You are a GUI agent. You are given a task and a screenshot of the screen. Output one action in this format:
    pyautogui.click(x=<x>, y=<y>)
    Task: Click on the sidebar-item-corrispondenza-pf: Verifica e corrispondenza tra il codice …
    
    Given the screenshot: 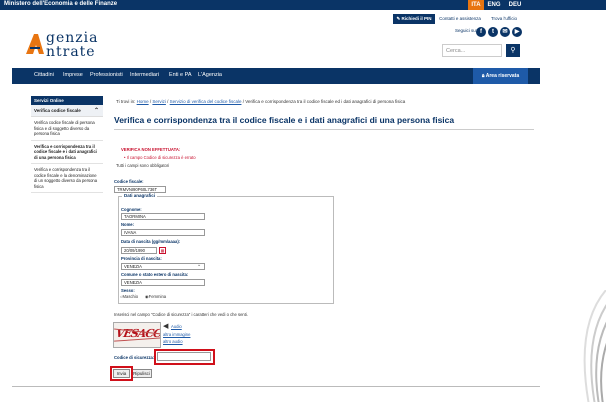 What is the action you would take?
    pyautogui.click(x=67, y=152)
    